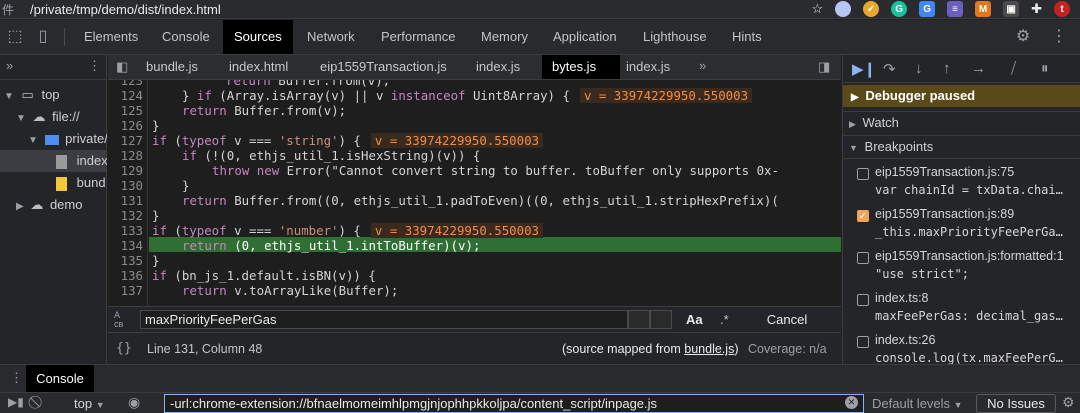  Describe the element at coordinates (16, 402) in the screenshot. I see `sidebar-toggle-icon: ▶▮` at that location.